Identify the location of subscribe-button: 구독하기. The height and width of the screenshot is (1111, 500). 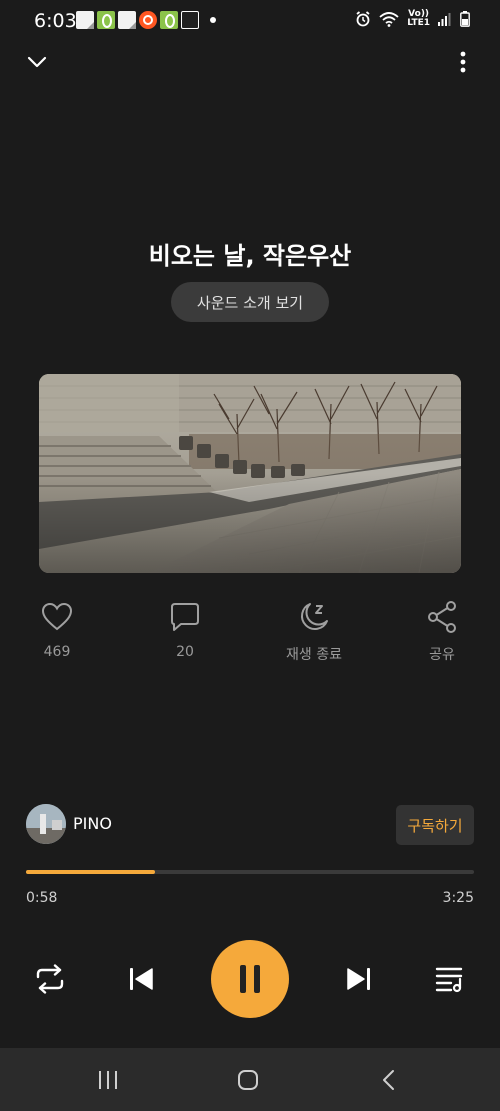
(435, 825).